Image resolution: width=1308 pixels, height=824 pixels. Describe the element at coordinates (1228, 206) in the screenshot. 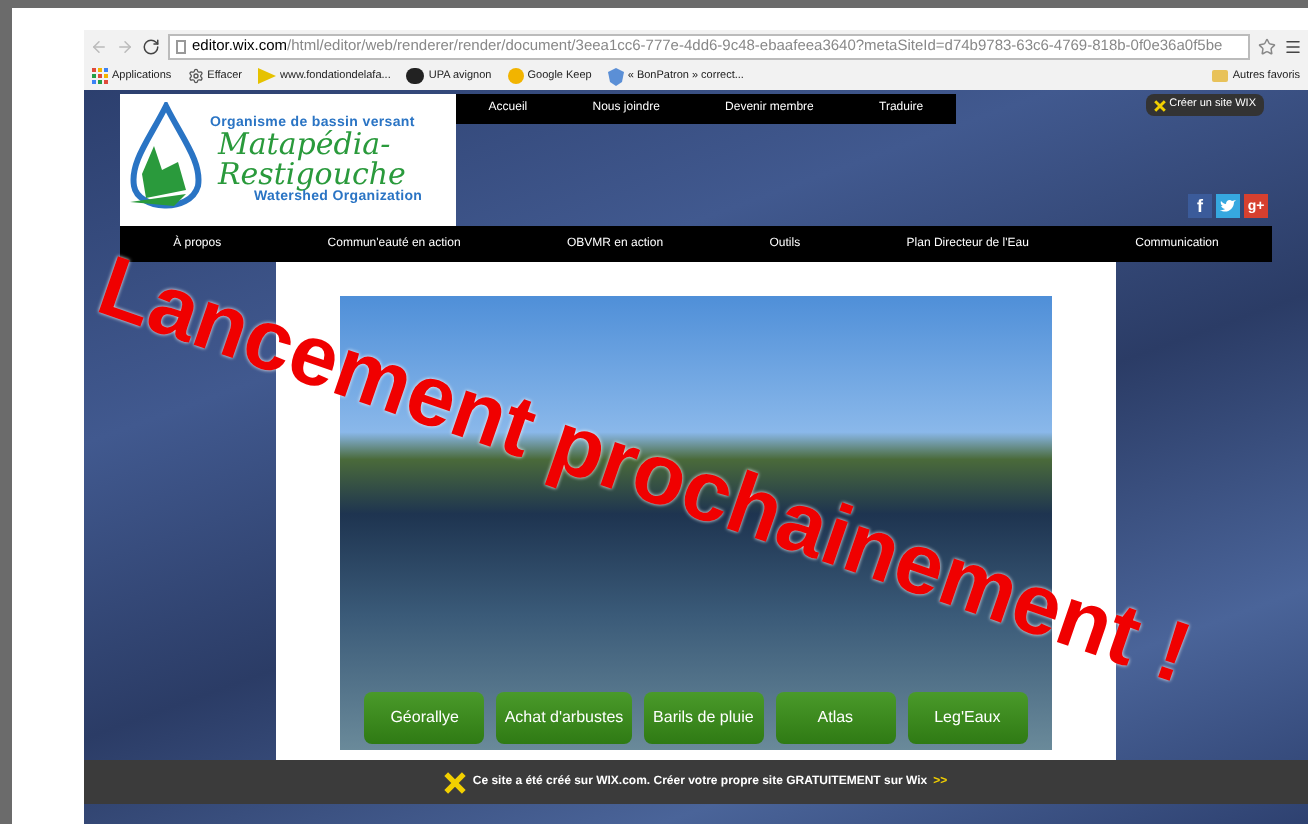

I see `bird-icon` at that location.